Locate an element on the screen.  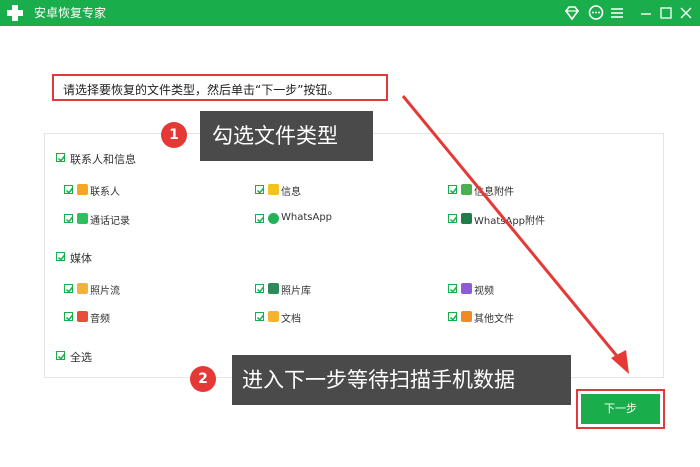
callout-number-1: 1 is located at coordinates (174, 135).